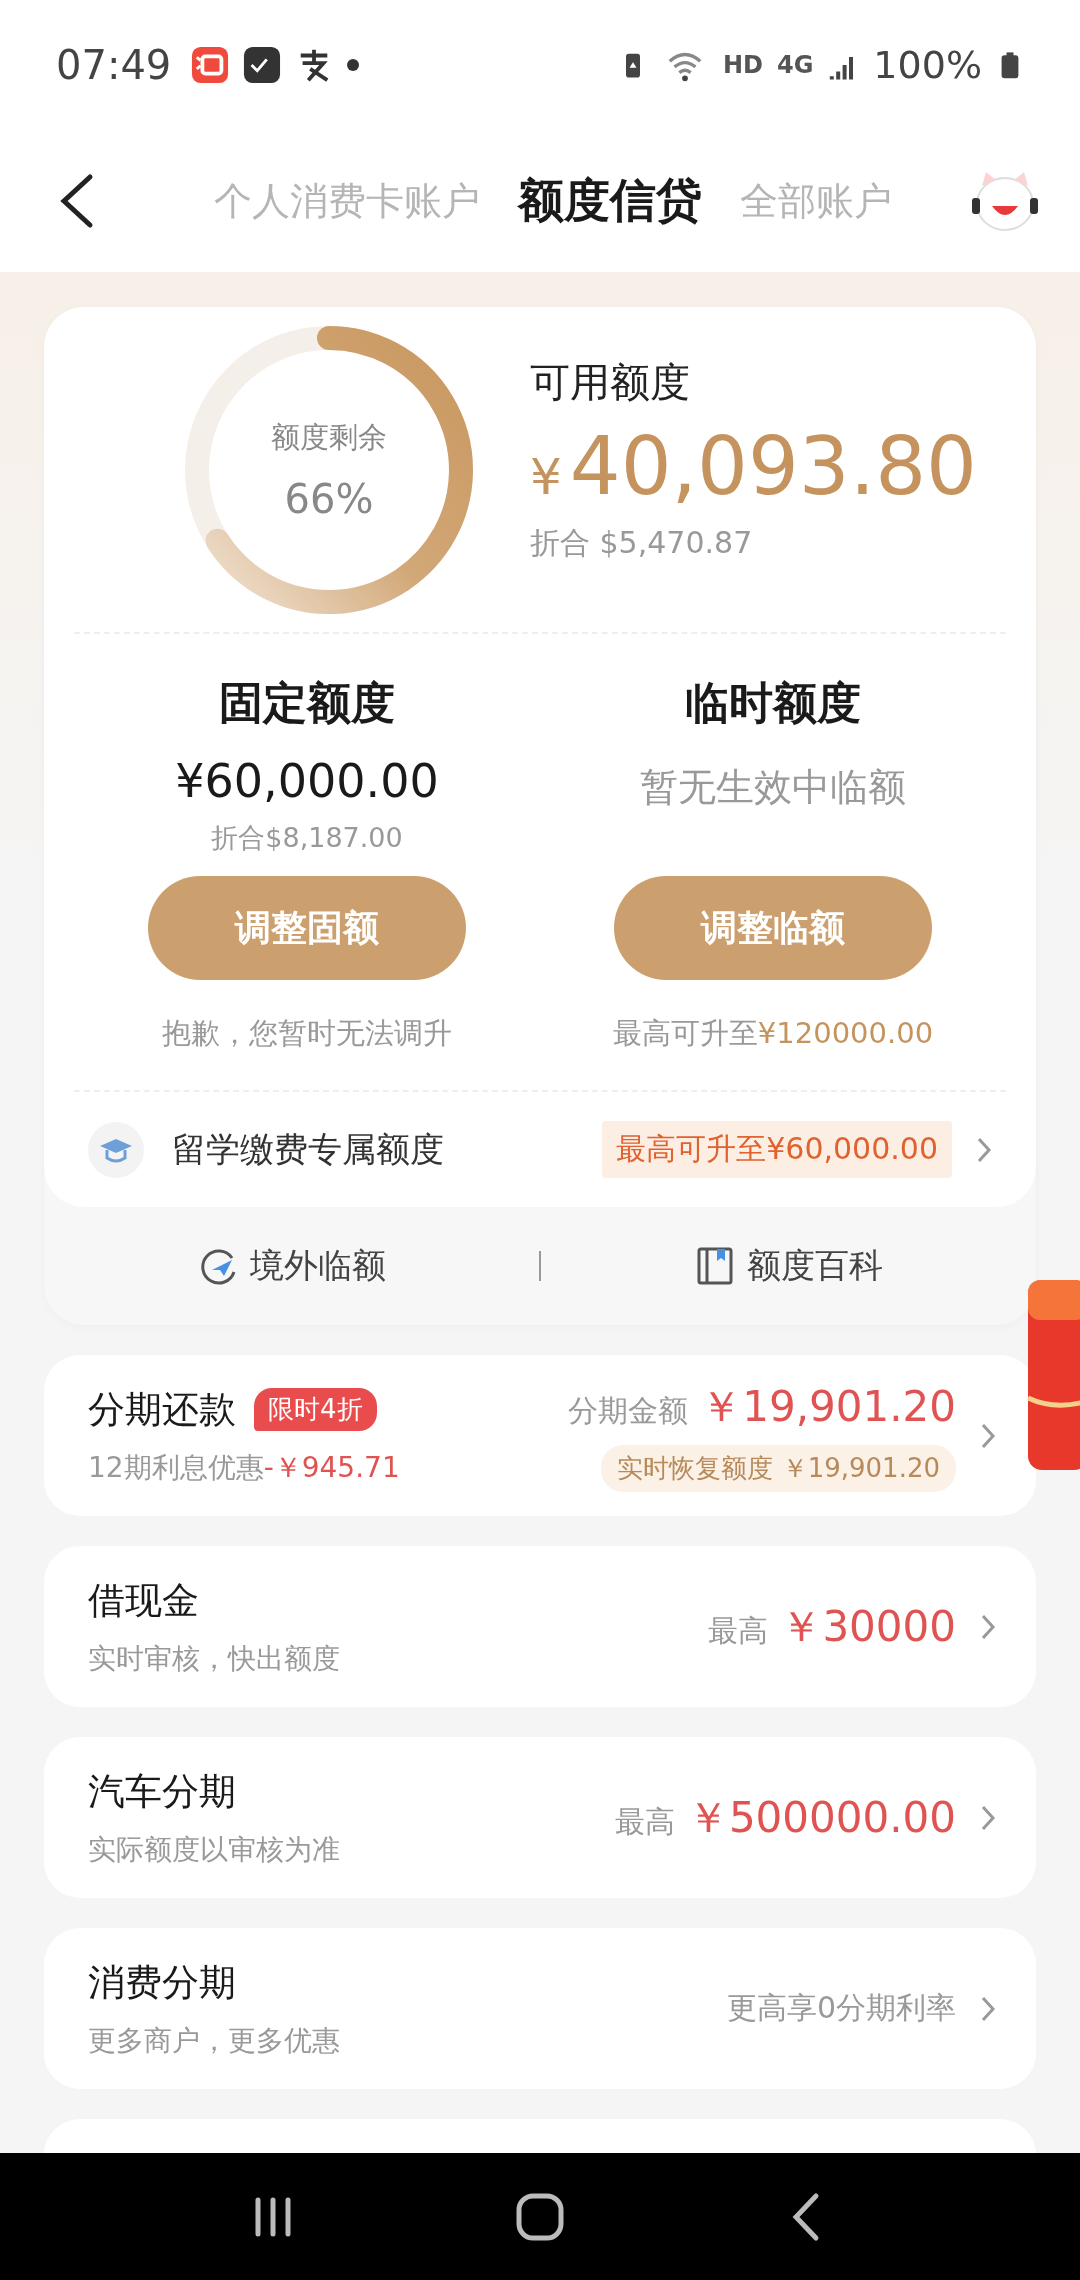  Describe the element at coordinates (821, 1817) in the screenshot. I see `amount-value: ￥500000.00` at that location.